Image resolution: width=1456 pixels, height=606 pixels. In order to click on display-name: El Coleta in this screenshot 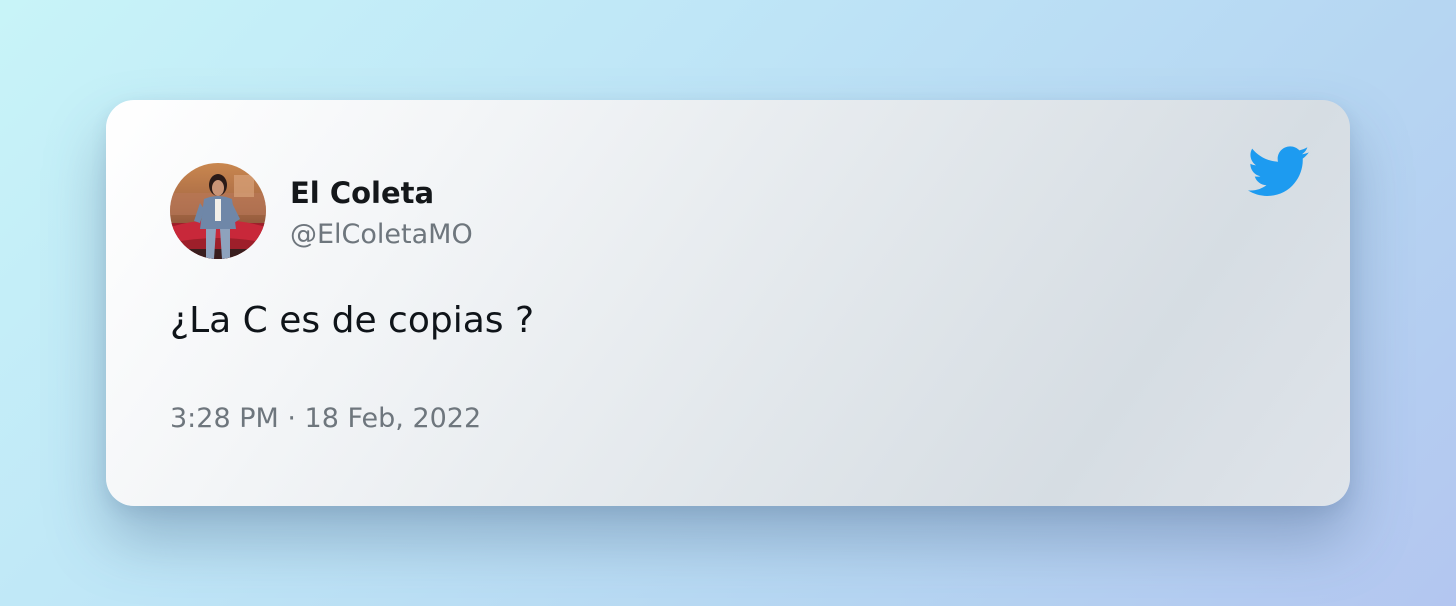, I will do `click(362, 193)`.